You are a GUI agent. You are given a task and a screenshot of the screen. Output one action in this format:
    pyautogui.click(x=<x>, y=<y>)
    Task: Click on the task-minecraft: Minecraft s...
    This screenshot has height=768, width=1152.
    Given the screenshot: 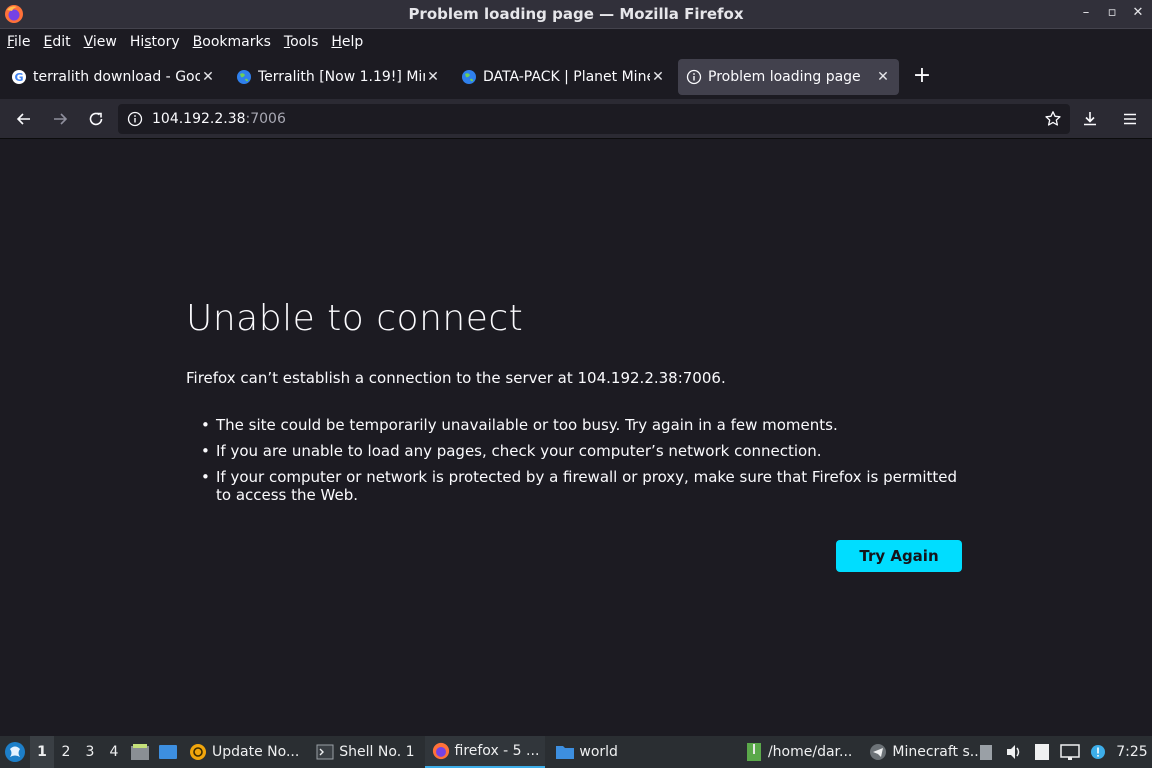 What is the action you would take?
    pyautogui.click(x=925, y=752)
    